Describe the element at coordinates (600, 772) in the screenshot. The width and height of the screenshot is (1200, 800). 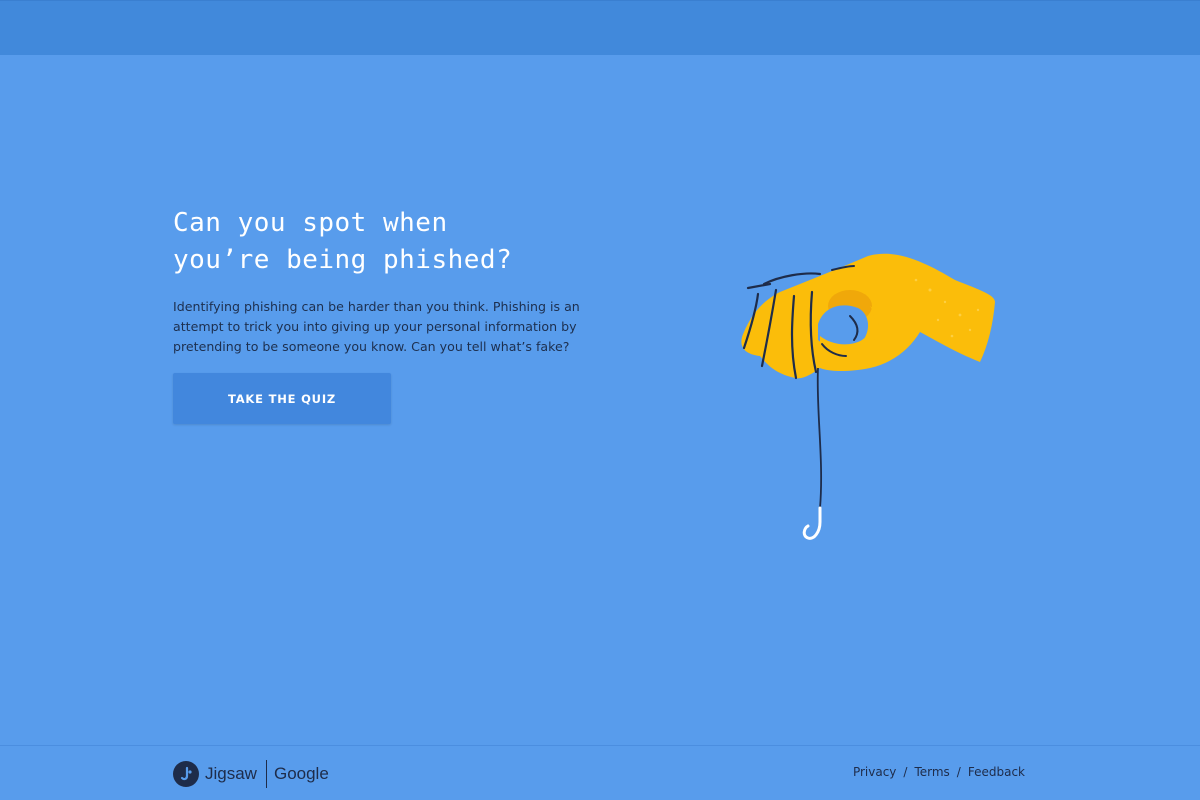
I see `footer: Jigsaw Google Privacy / Terms / Feedback` at that location.